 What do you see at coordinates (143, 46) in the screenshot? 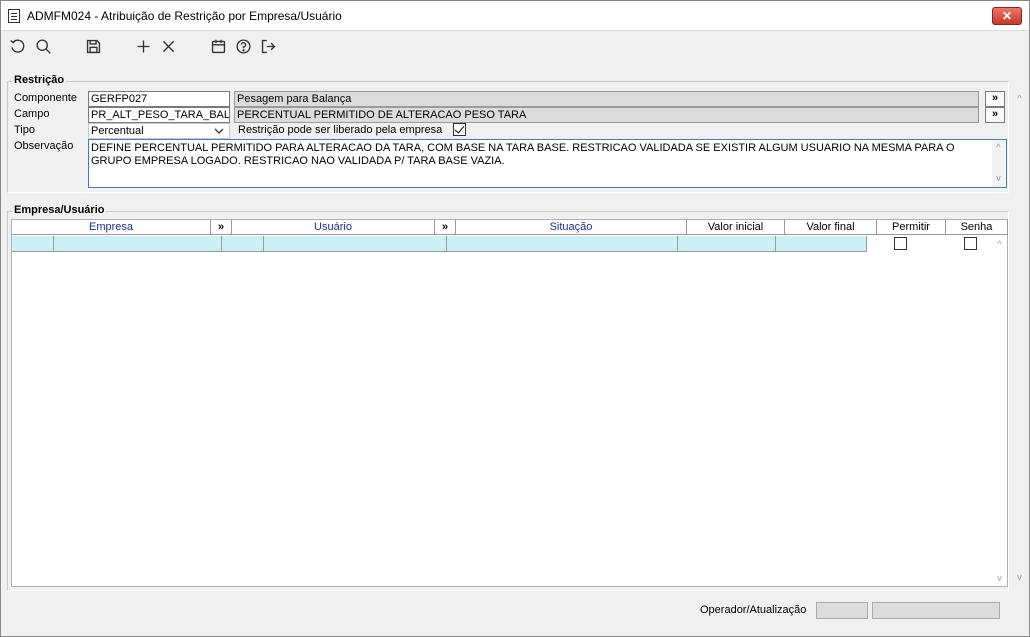
I see `add-icon` at bounding box center [143, 46].